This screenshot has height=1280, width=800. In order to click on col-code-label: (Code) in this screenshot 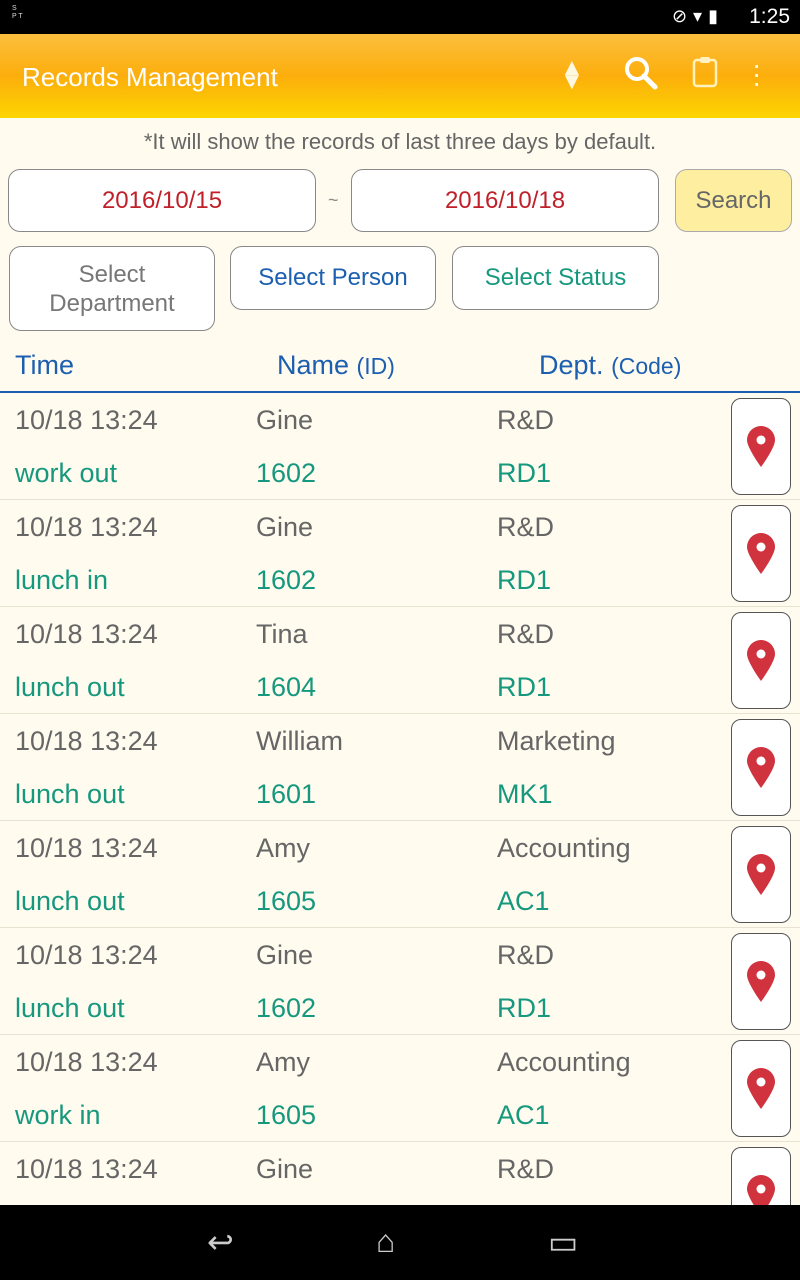, I will do `click(646, 366)`.